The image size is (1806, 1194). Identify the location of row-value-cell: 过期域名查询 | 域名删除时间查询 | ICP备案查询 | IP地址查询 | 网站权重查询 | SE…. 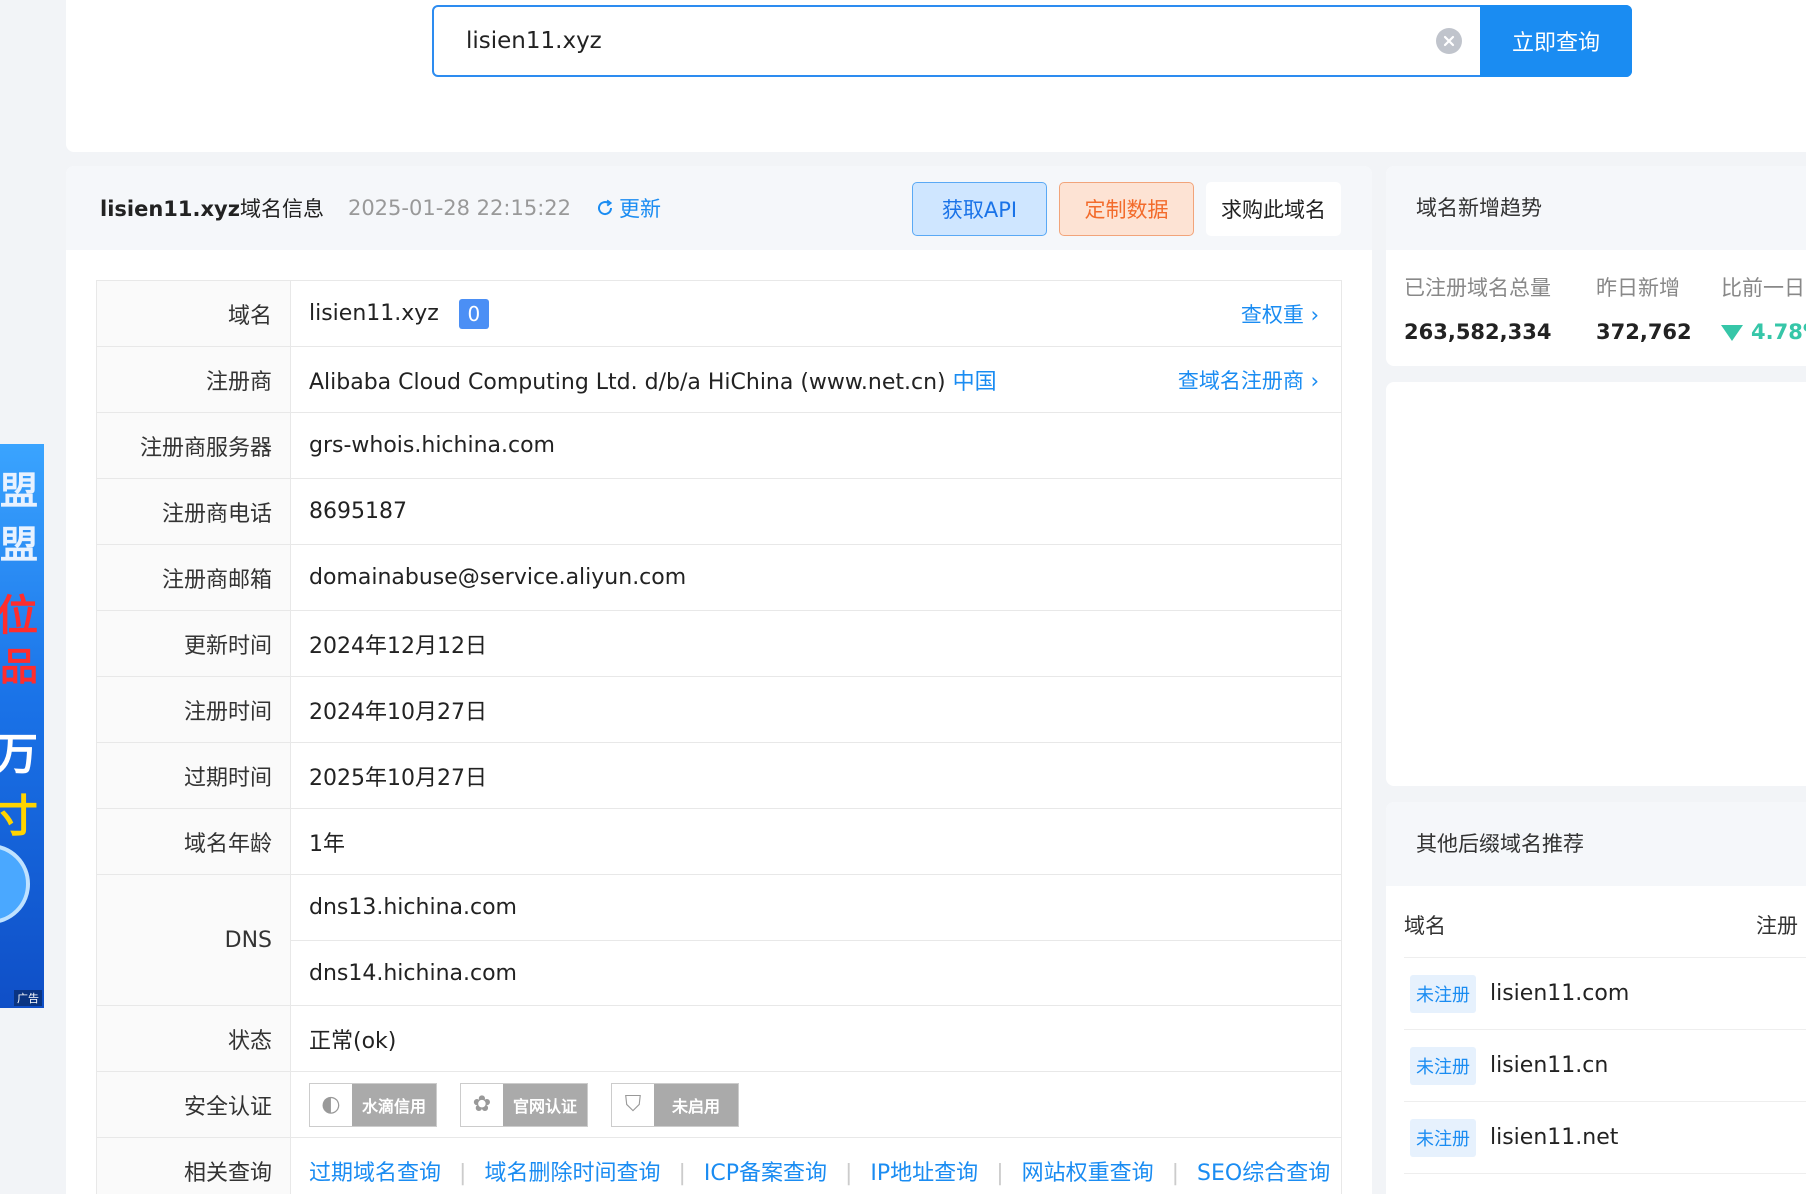
(816, 1165).